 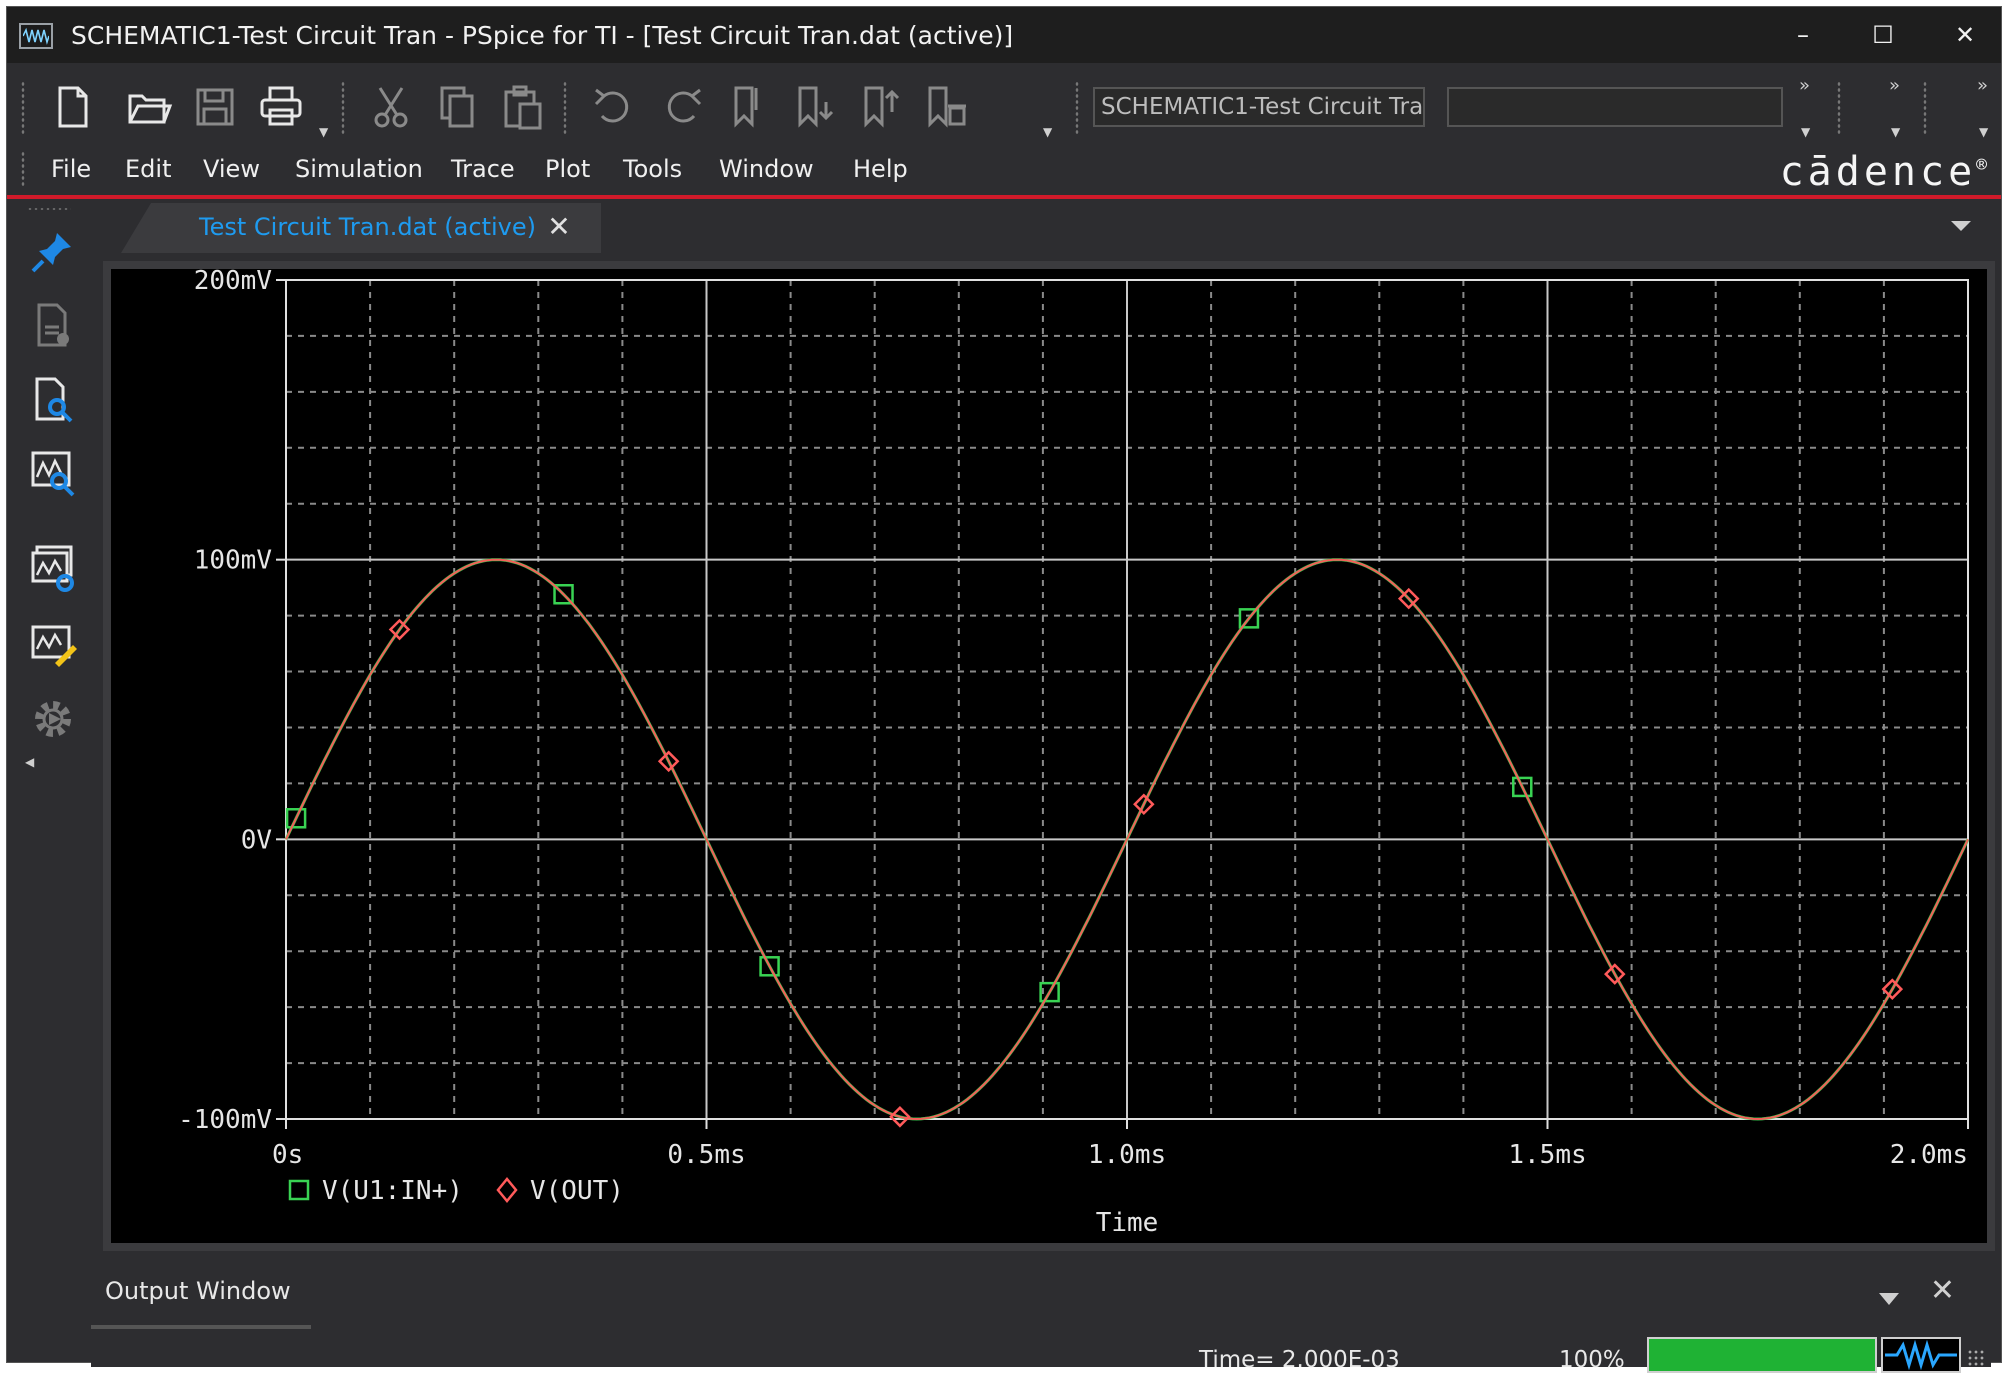 I want to click on output-close-icon: ✕, so click(x=1942, y=1290).